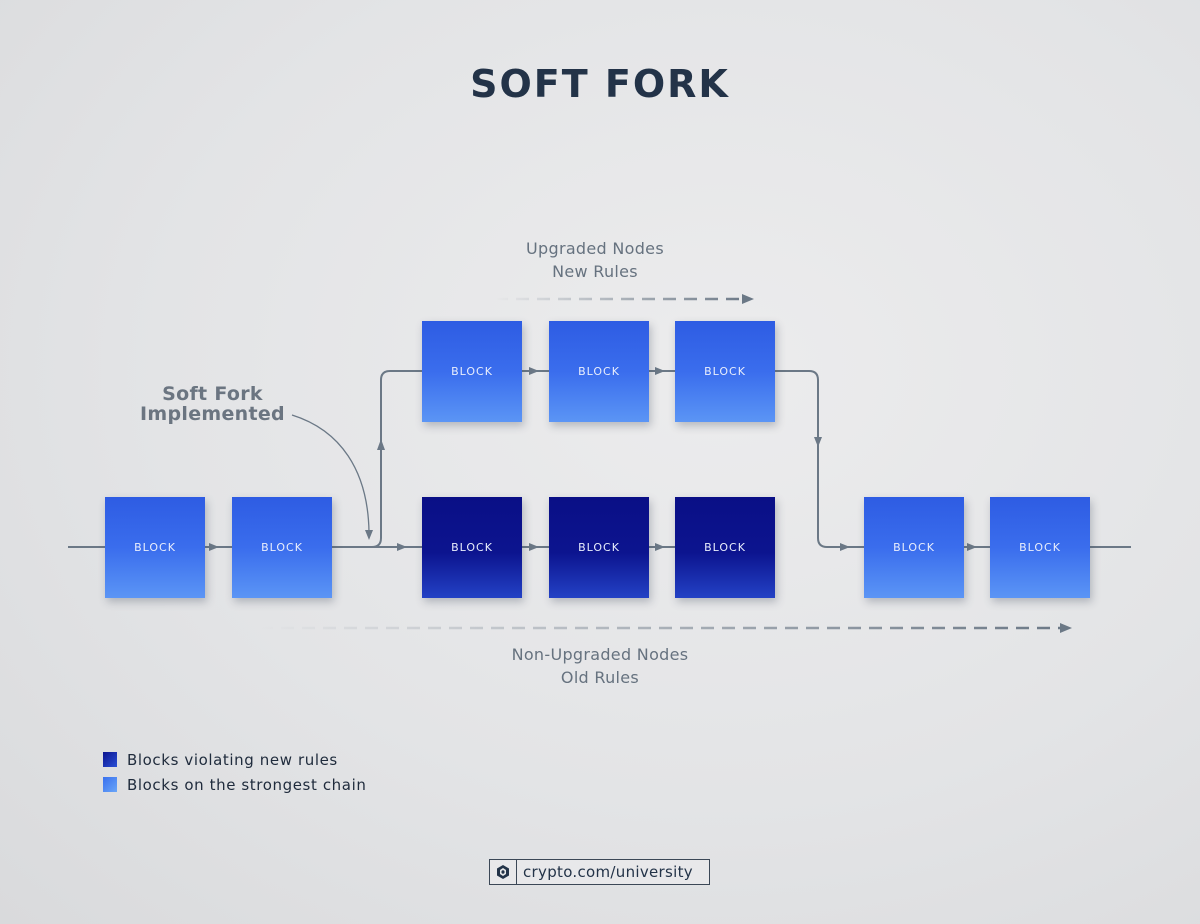 The width and height of the screenshot is (1200, 924). What do you see at coordinates (472, 547) in the screenshot?
I see `block-old-rules-1: BLOCK` at bounding box center [472, 547].